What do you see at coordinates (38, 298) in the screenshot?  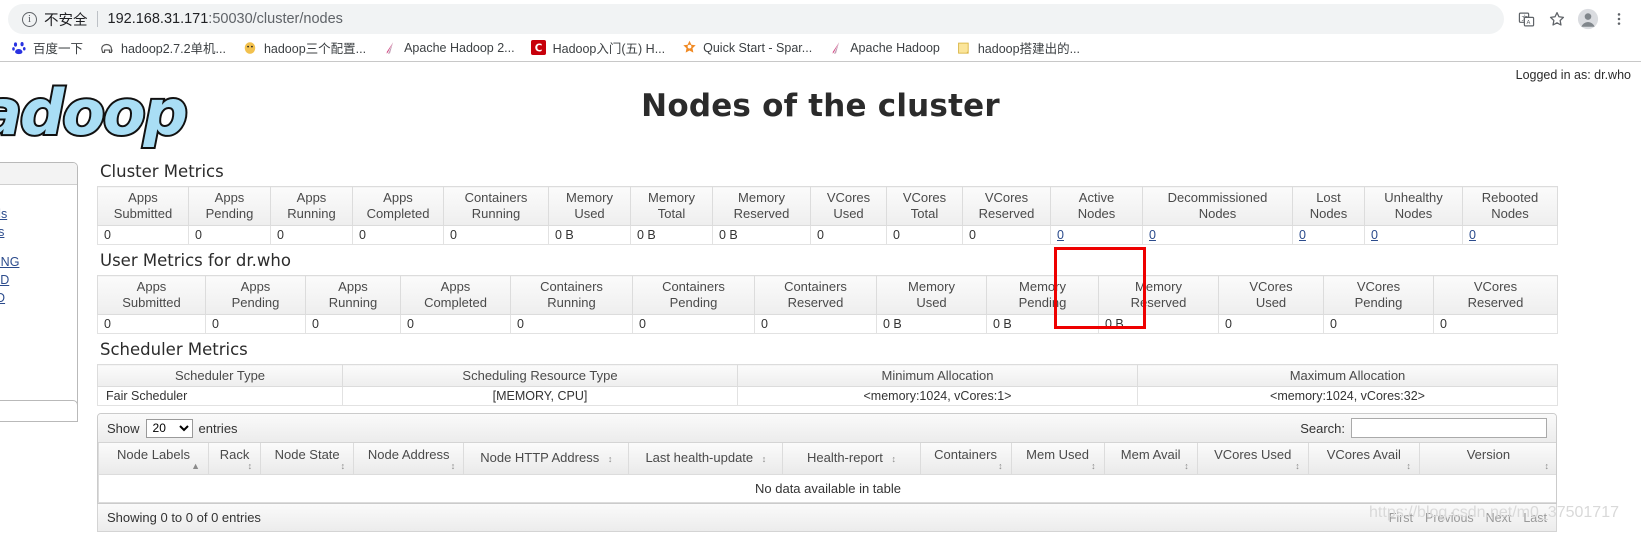 I see `sidebar-item-accepted: ACCEPTED` at bounding box center [38, 298].